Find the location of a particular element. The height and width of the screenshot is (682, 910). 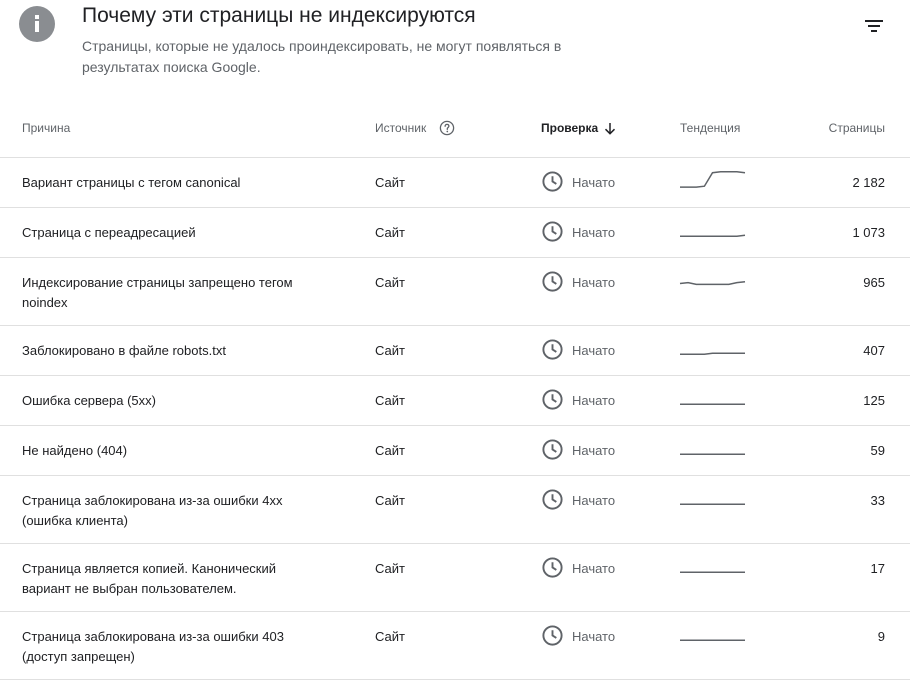

page-title: Почему эти страницы не индексируются is located at coordinates (279, 15).